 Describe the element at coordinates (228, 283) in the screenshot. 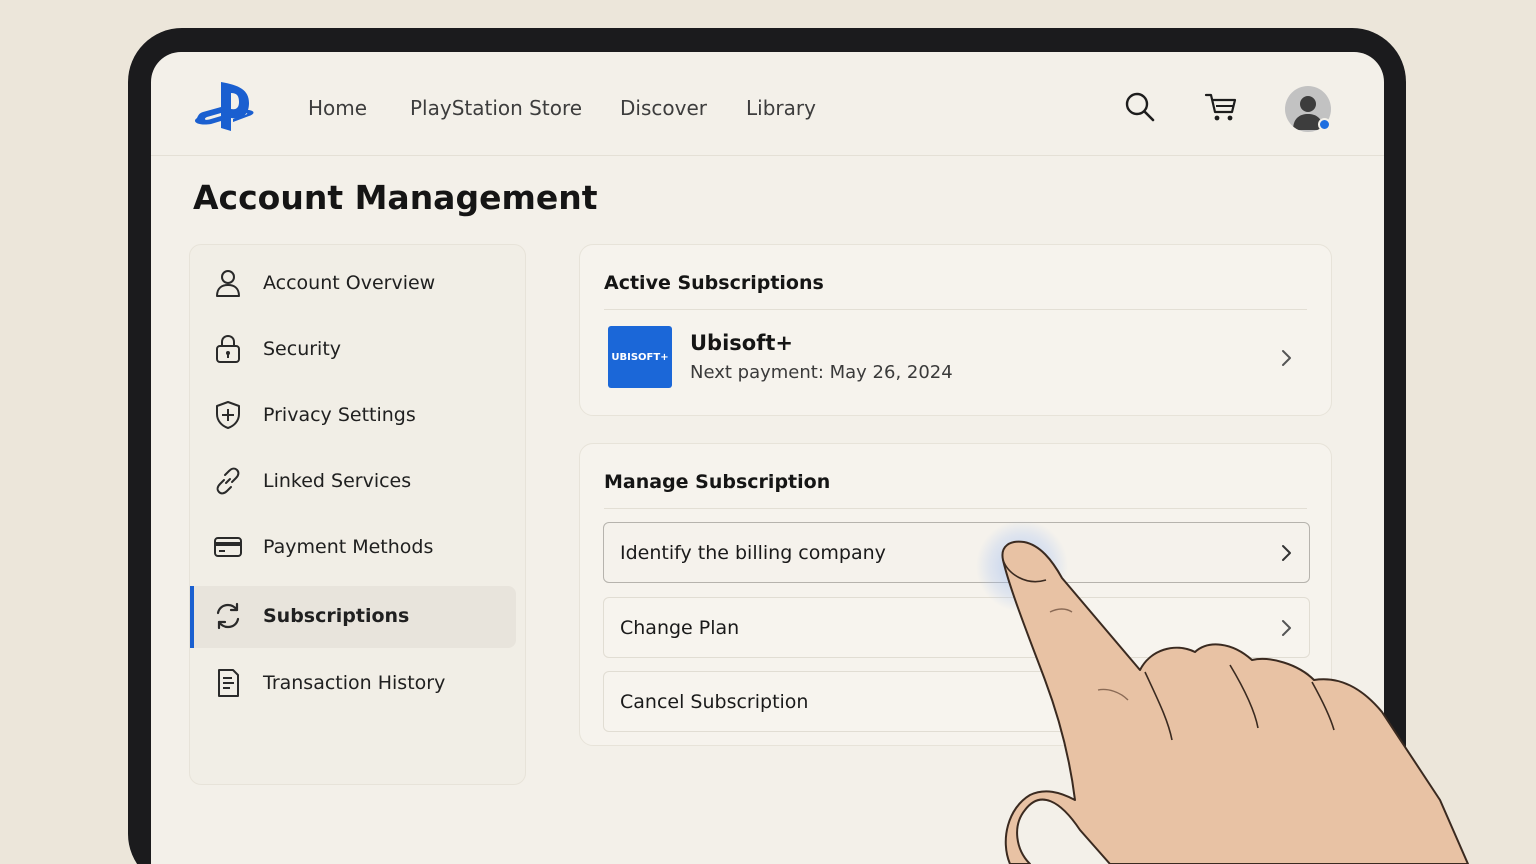

I see `user-icon` at that location.